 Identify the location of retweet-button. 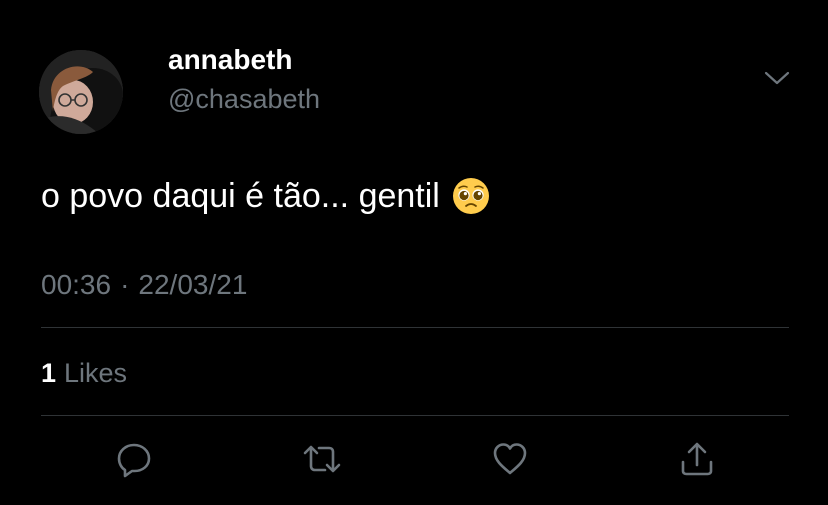
(321, 459).